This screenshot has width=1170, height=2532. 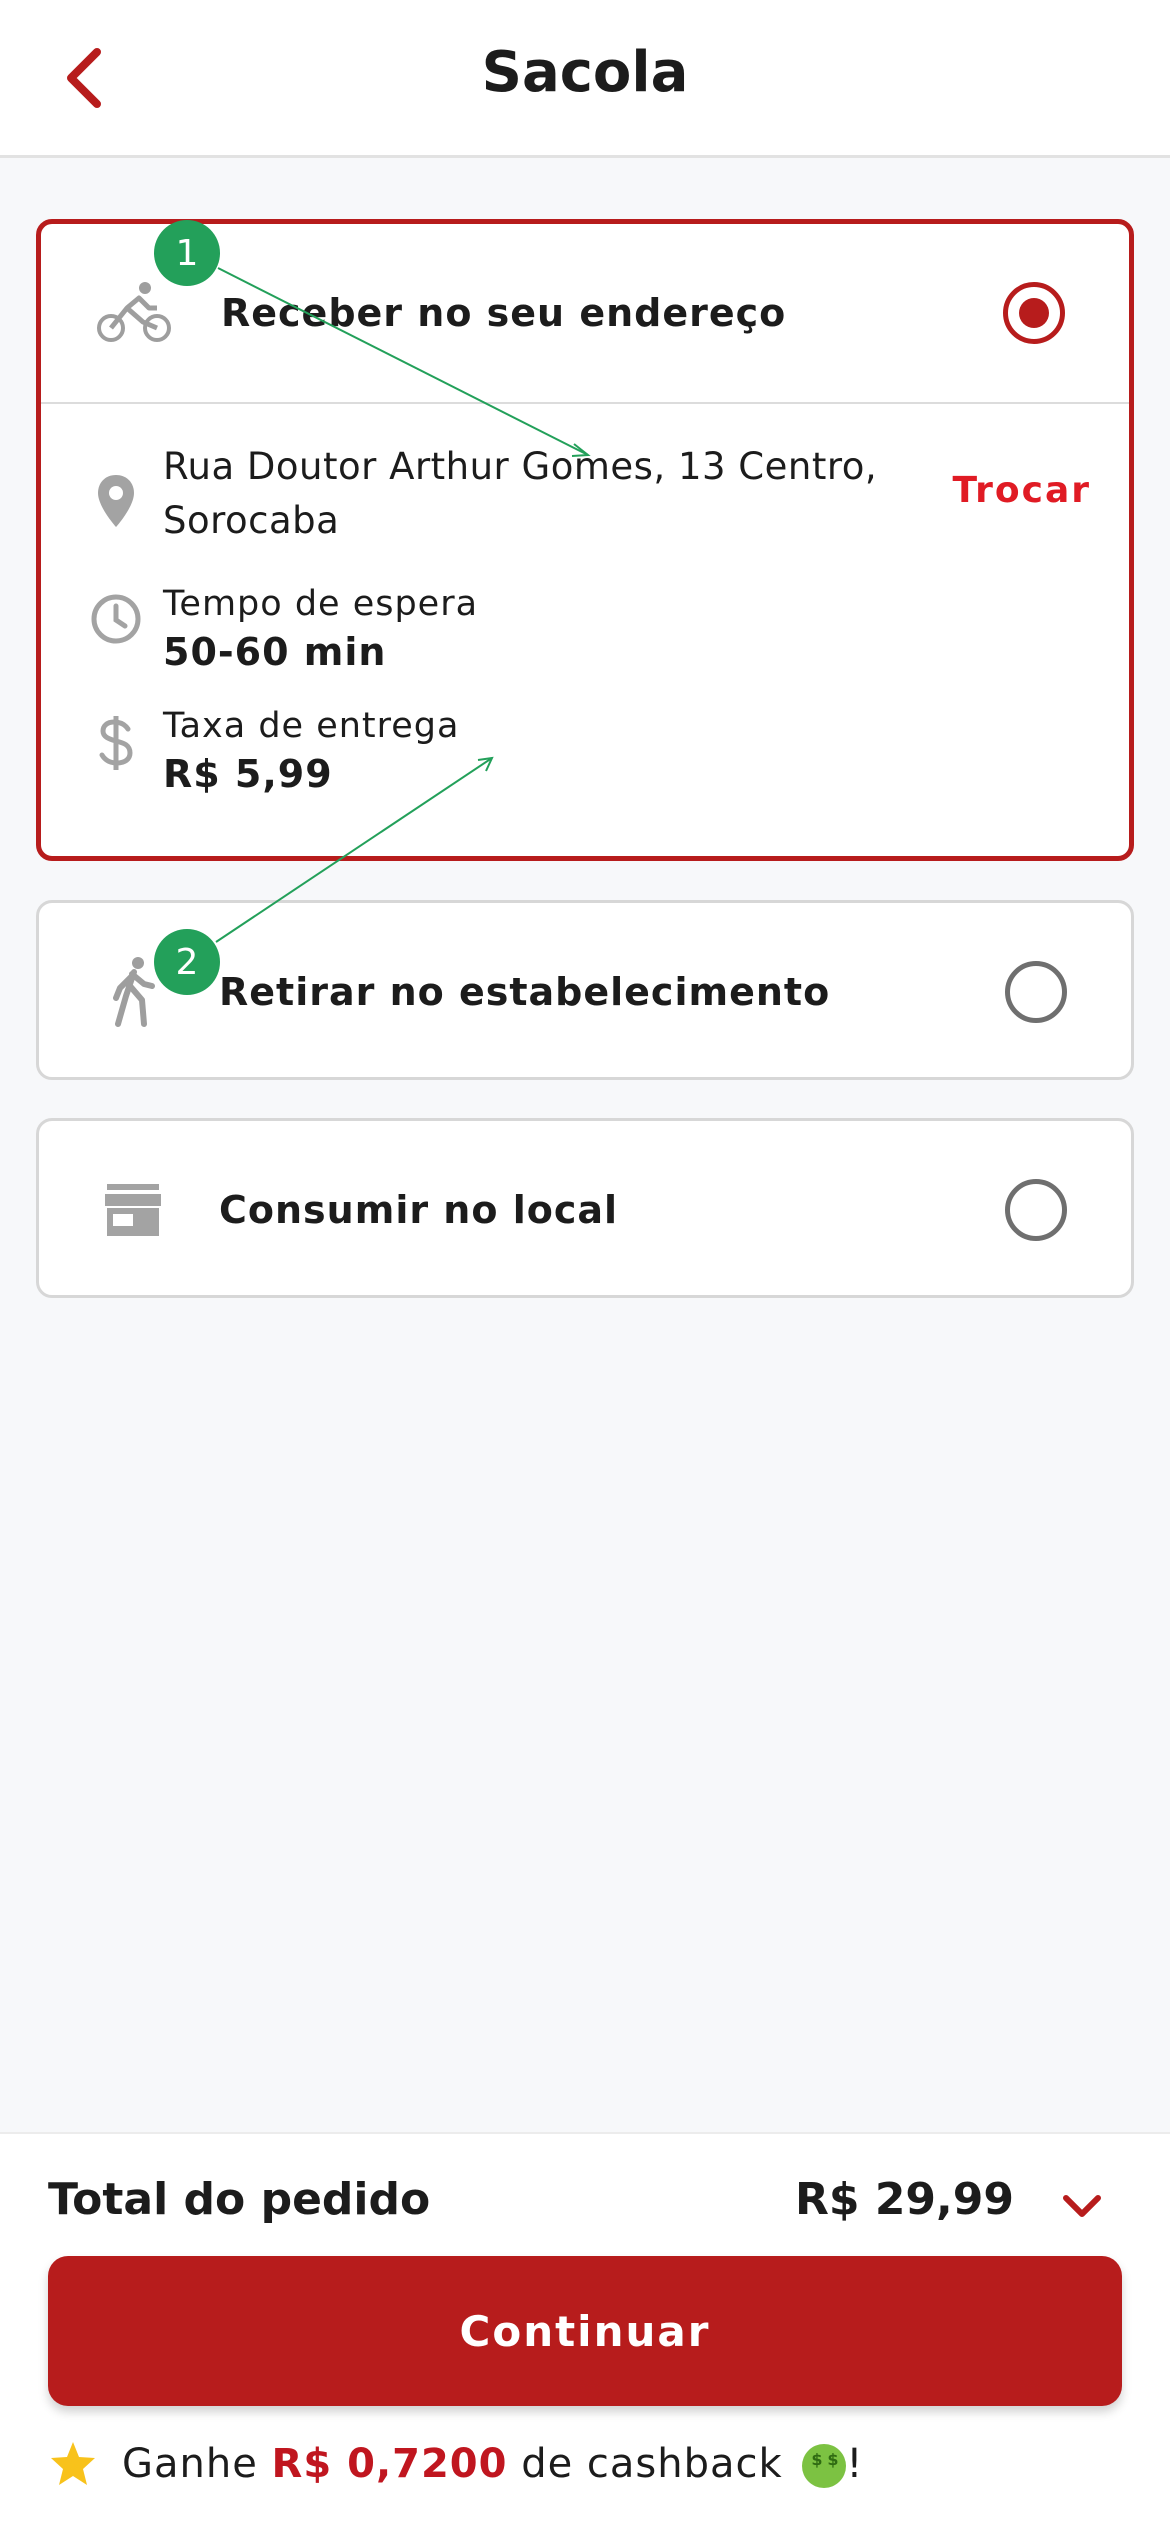 I want to click on location-pin-icon, so click(x=116, y=501).